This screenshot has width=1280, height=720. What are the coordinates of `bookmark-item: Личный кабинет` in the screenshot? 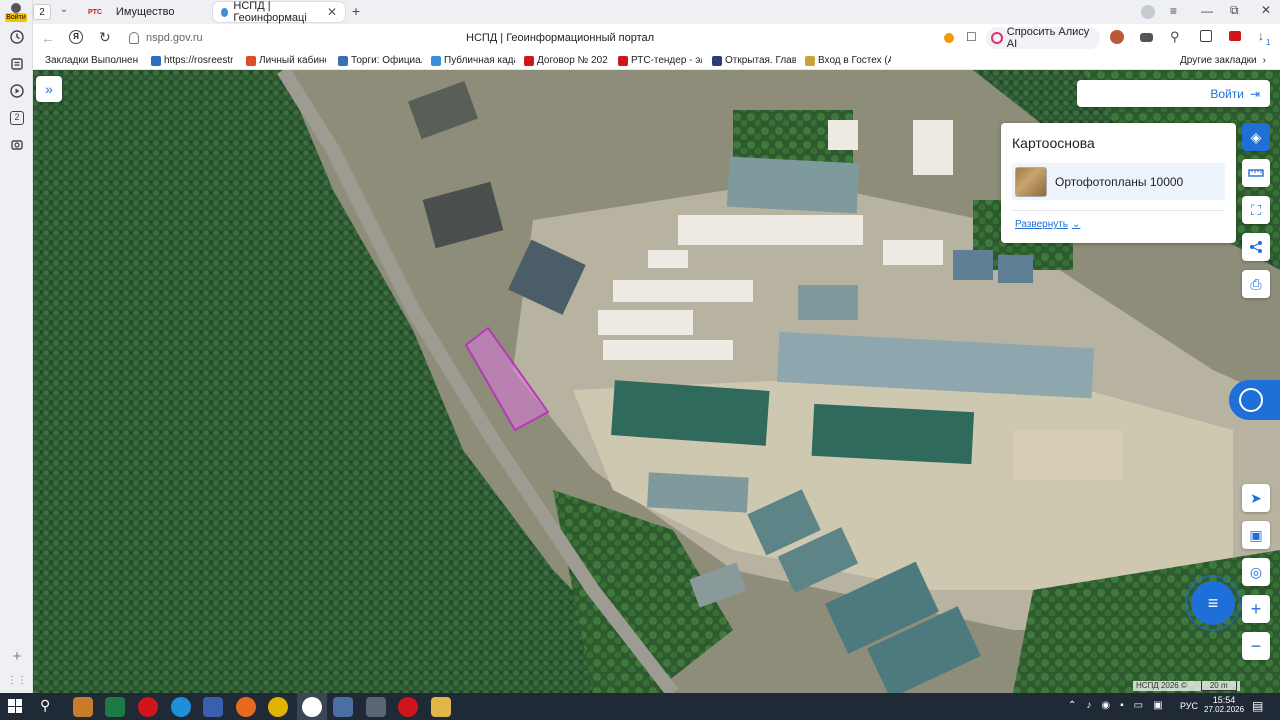 It's located at (286, 60).